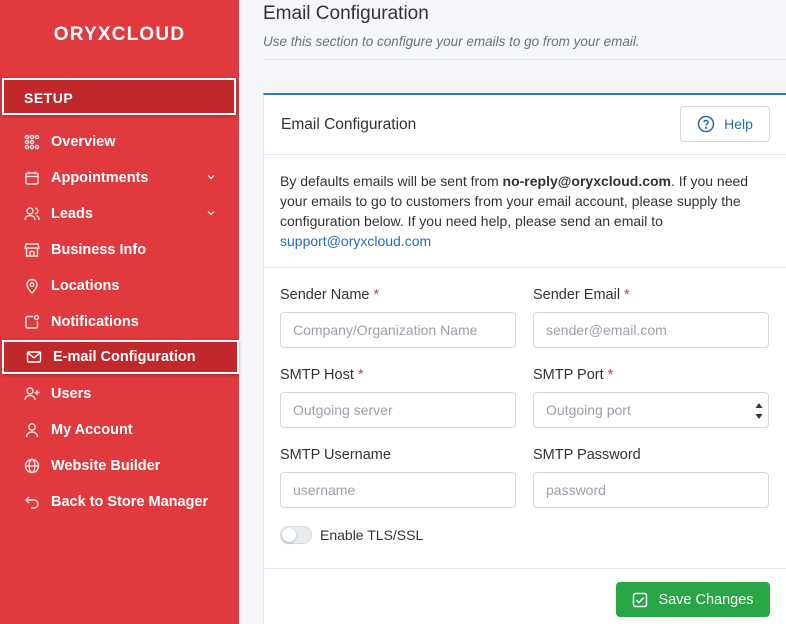 Image resolution: width=786 pixels, height=624 pixels. I want to click on users-icon, so click(32, 214).